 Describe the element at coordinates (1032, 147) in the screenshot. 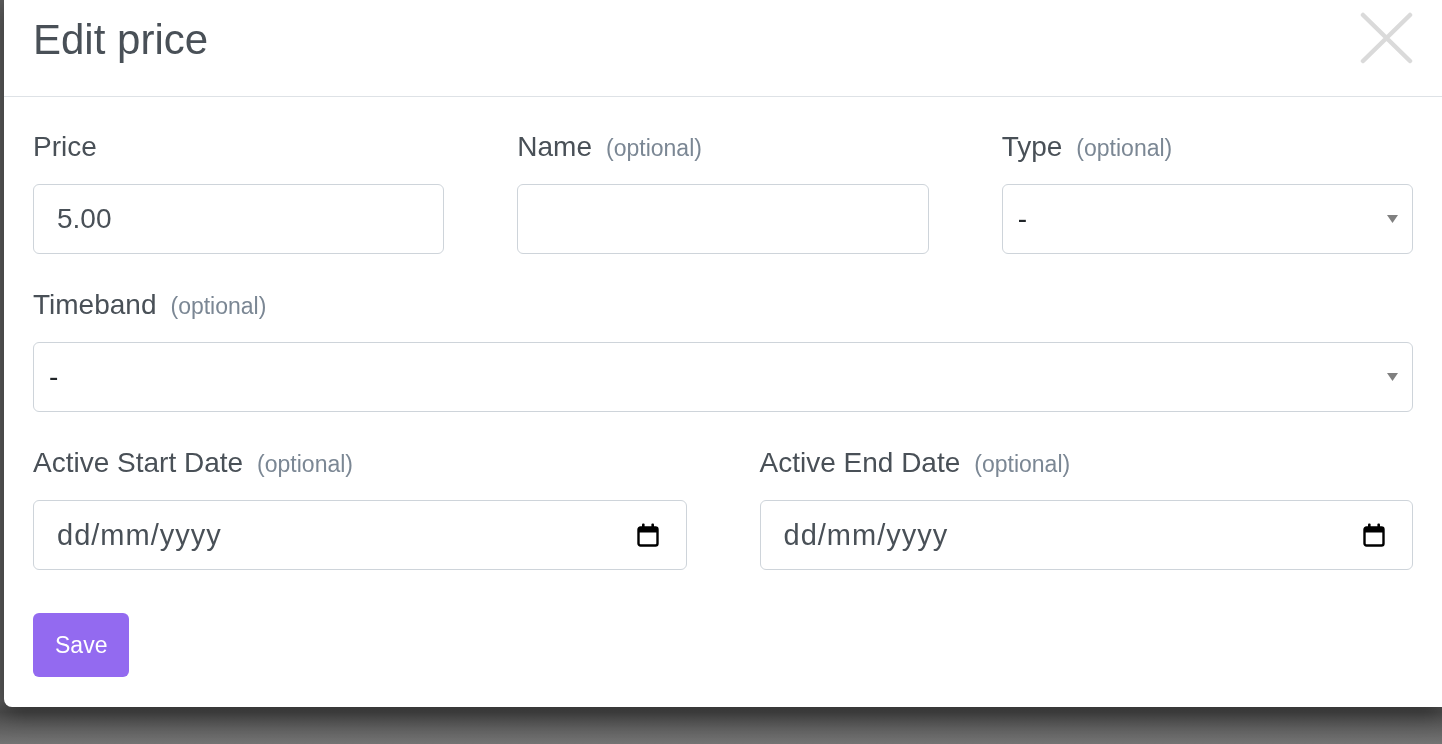

I see `field-label: Type` at that location.